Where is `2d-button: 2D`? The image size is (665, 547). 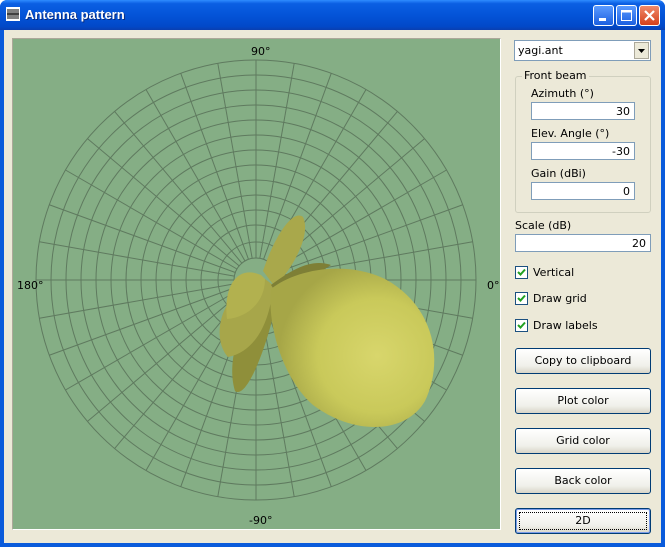 2d-button: 2D is located at coordinates (583, 521).